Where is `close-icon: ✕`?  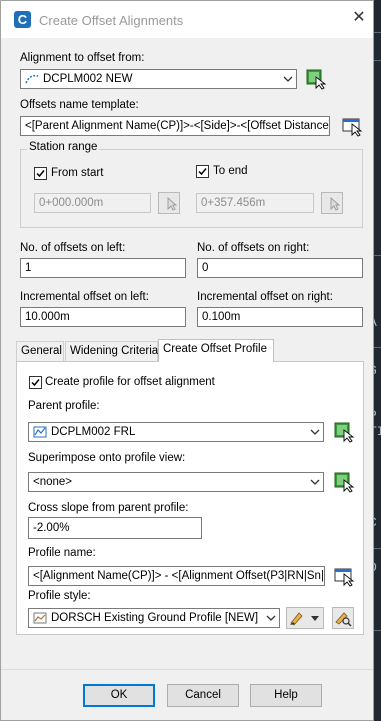 close-icon: ✕ is located at coordinates (359, 18).